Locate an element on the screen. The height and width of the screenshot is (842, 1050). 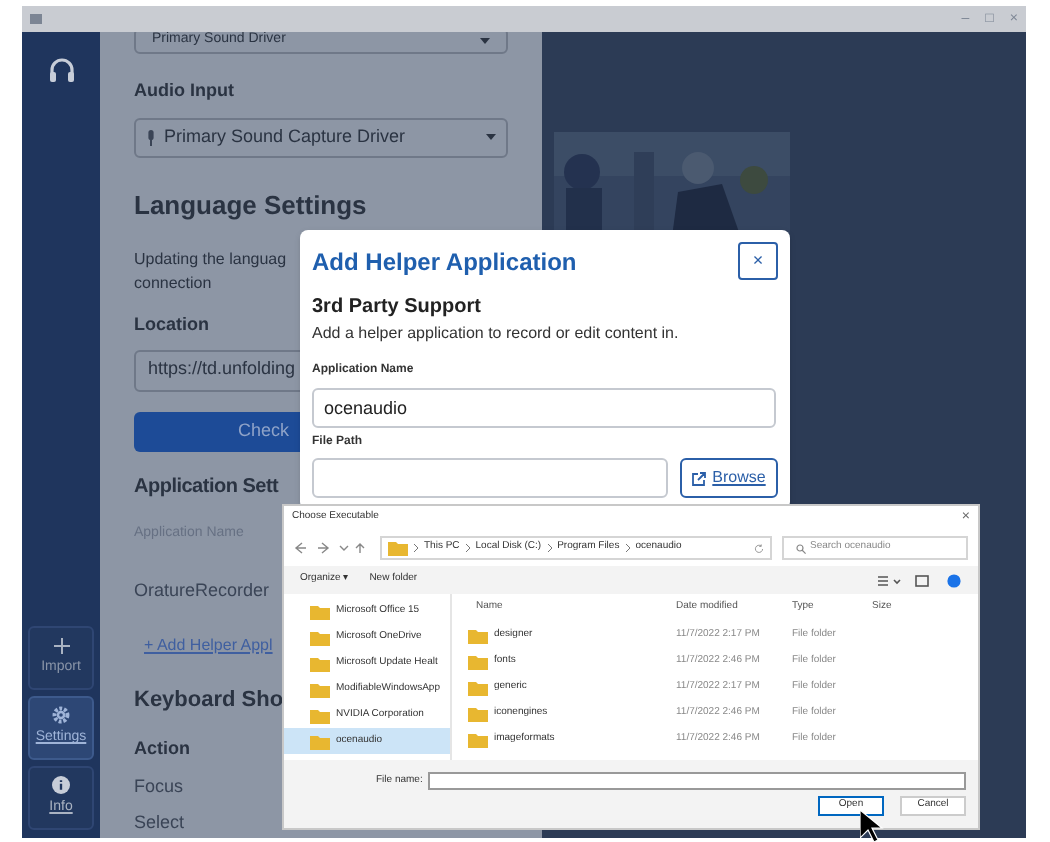
external-link-icon is located at coordinates (699, 478).